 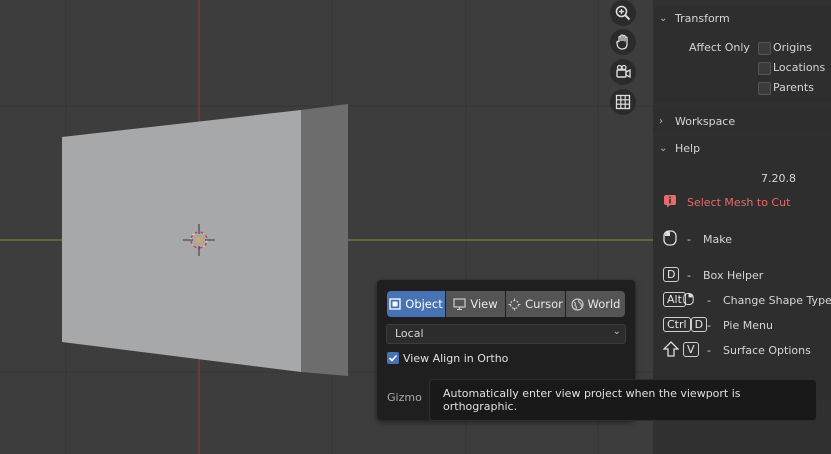 I want to click on key-d: D, so click(x=671, y=274).